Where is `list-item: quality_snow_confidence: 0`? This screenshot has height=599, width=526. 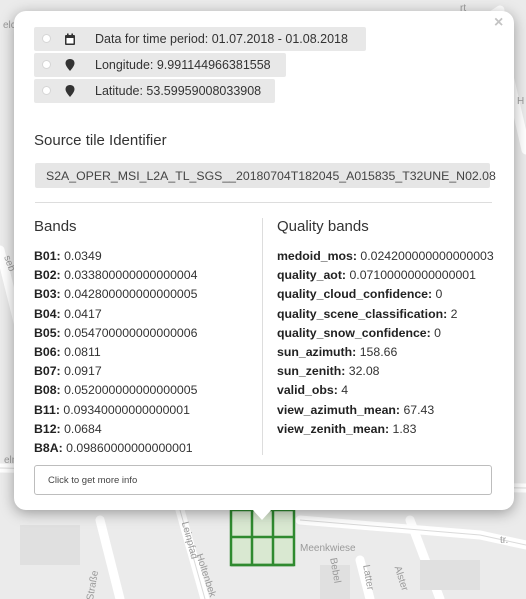 list-item: quality_snow_confidence: 0 is located at coordinates (385, 335).